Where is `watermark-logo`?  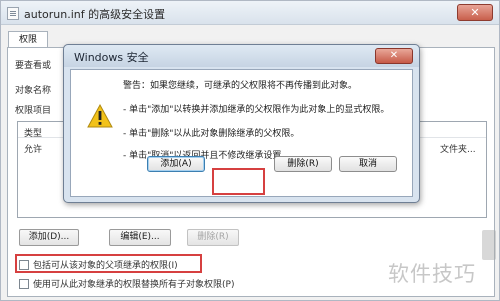
watermark-logo is located at coordinates (489, 245).